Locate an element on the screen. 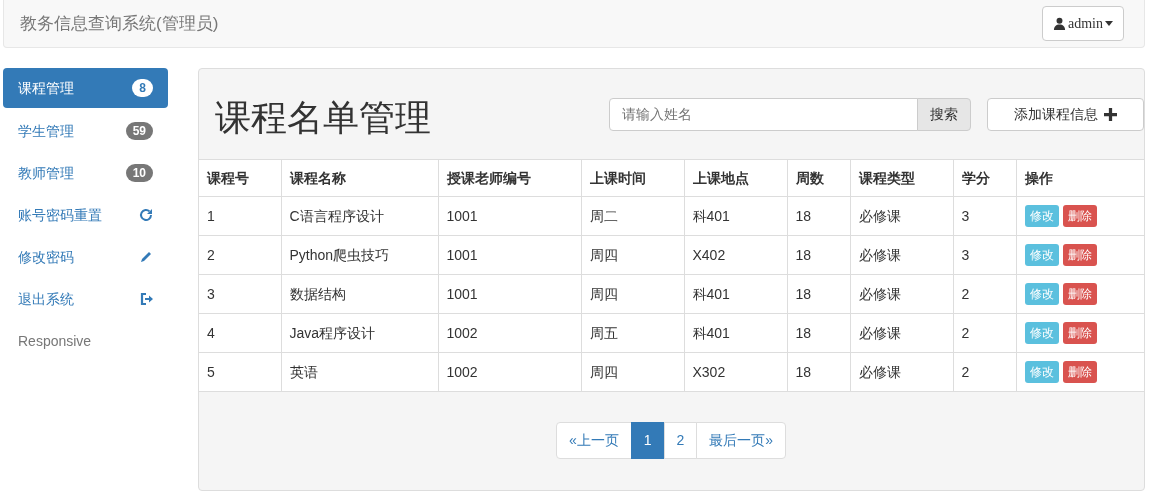  table-cell: X402 is located at coordinates (735, 255).